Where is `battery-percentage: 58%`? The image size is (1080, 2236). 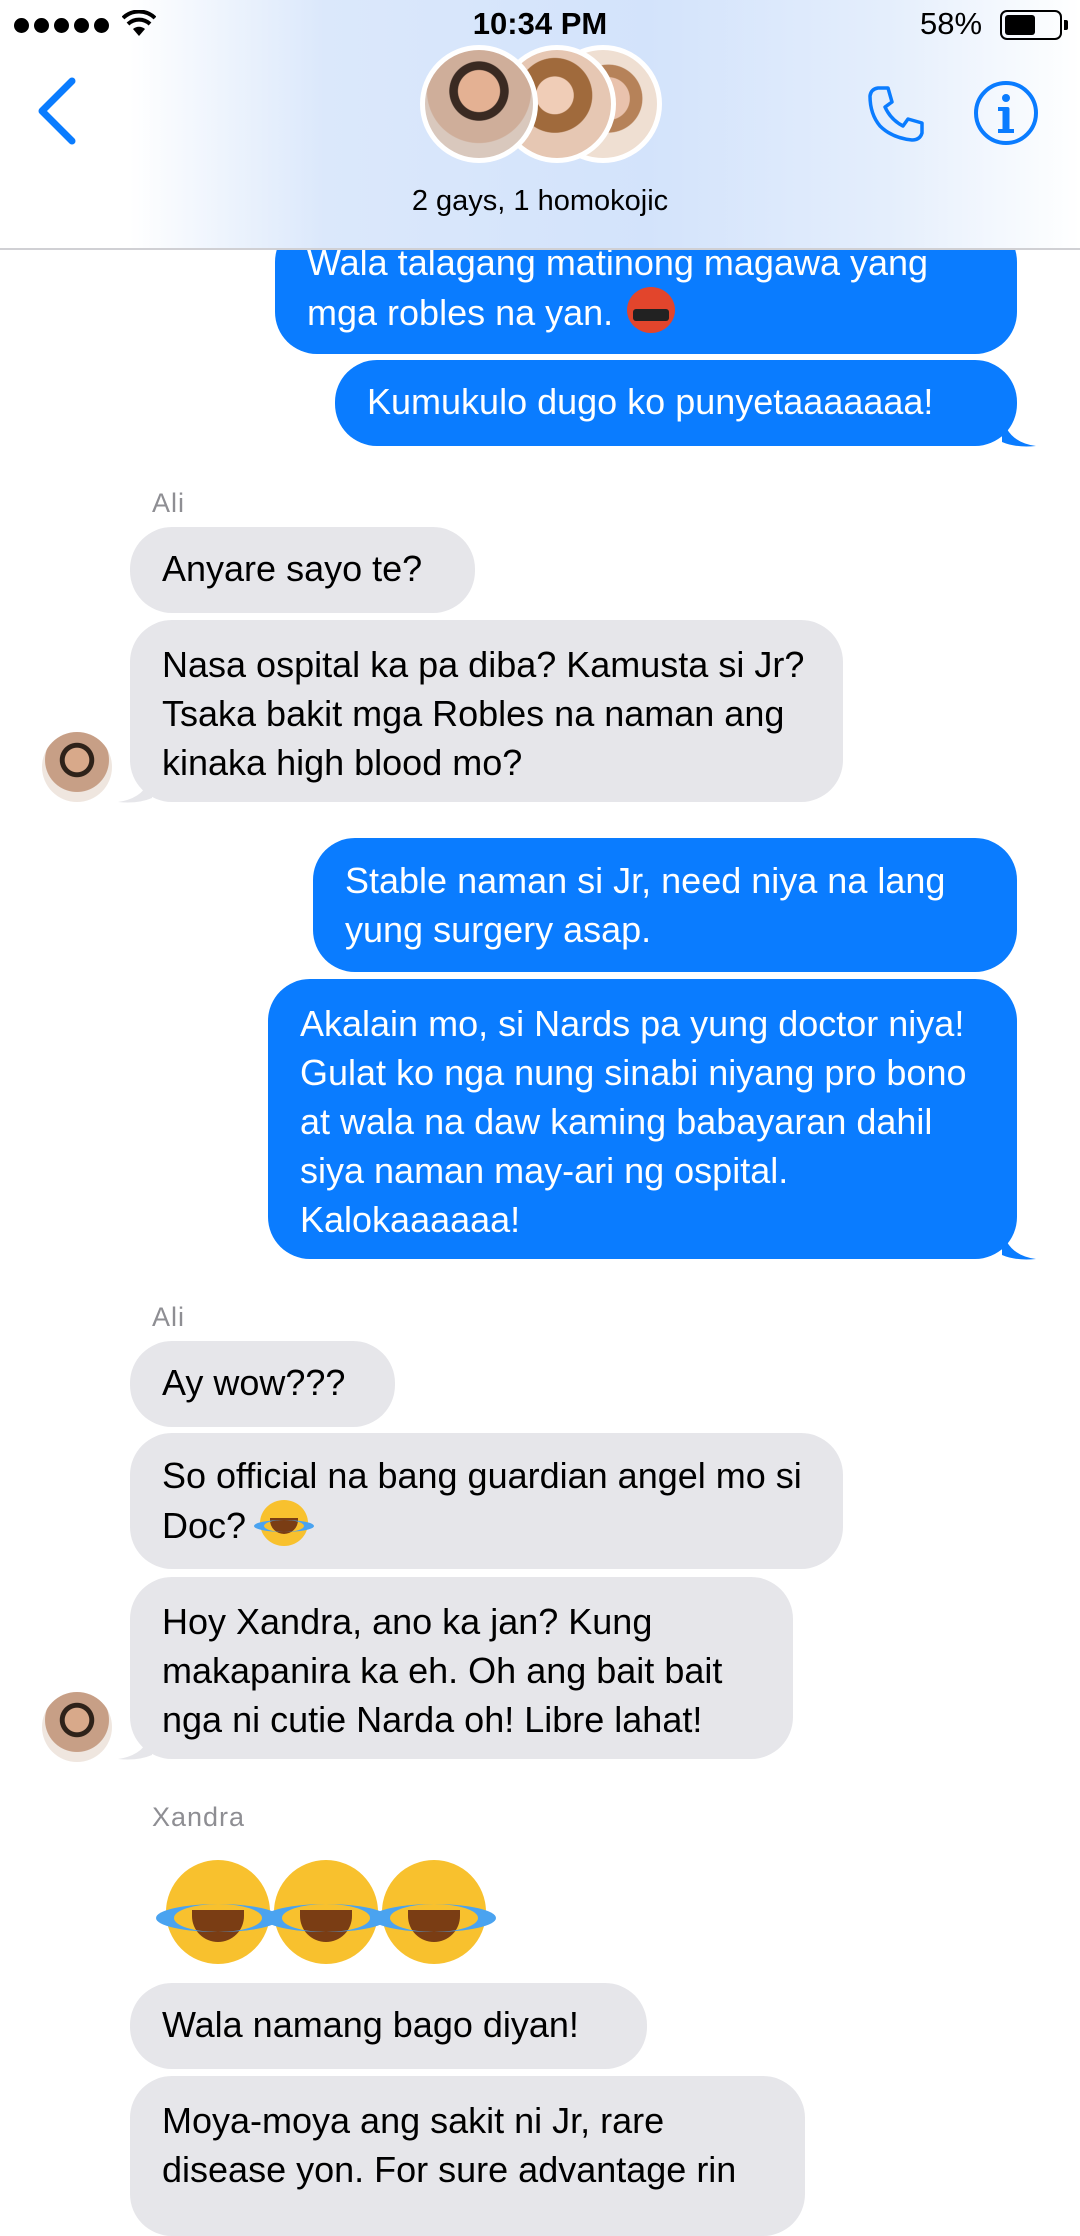
battery-percentage: 58% is located at coordinates (951, 23).